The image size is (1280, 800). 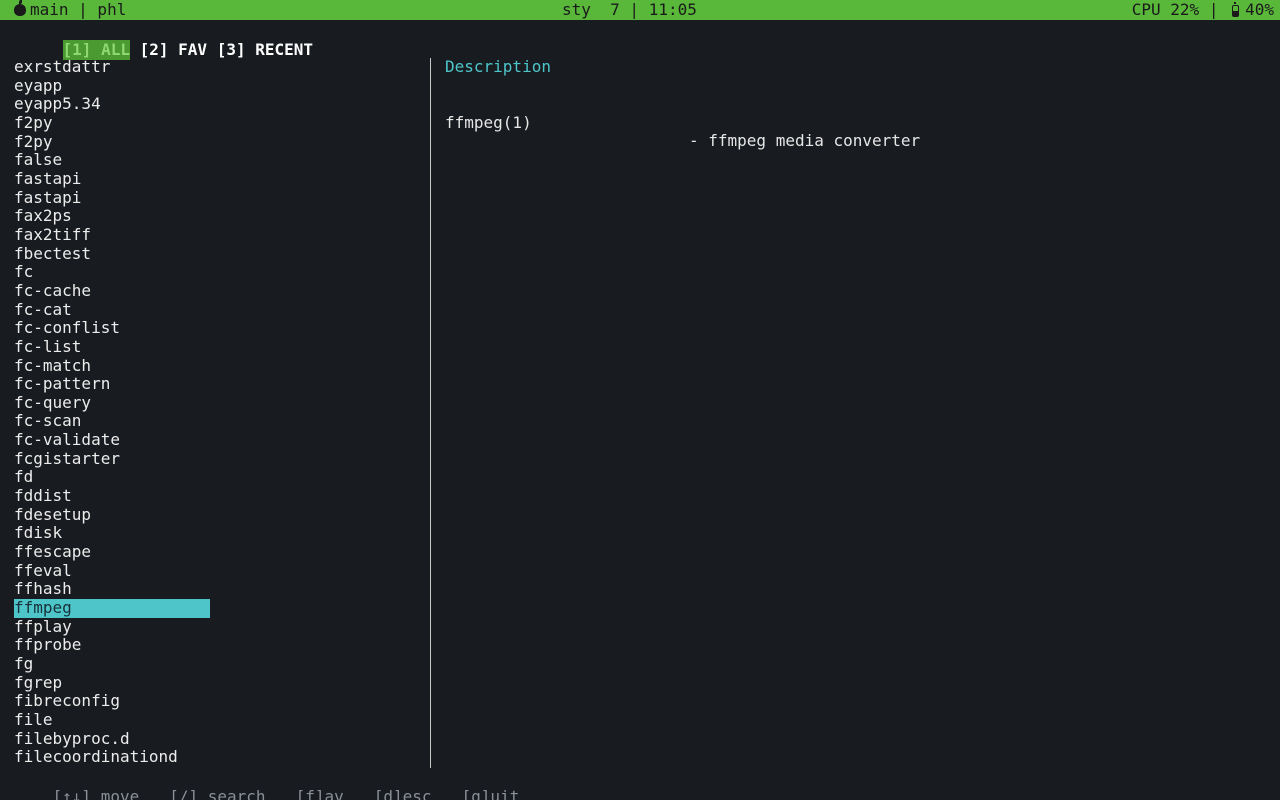 What do you see at coordinates (488, 122) in the screenshot?
I see `description-command-name: ffmpeg(1)` at bounding box center [488, 122].